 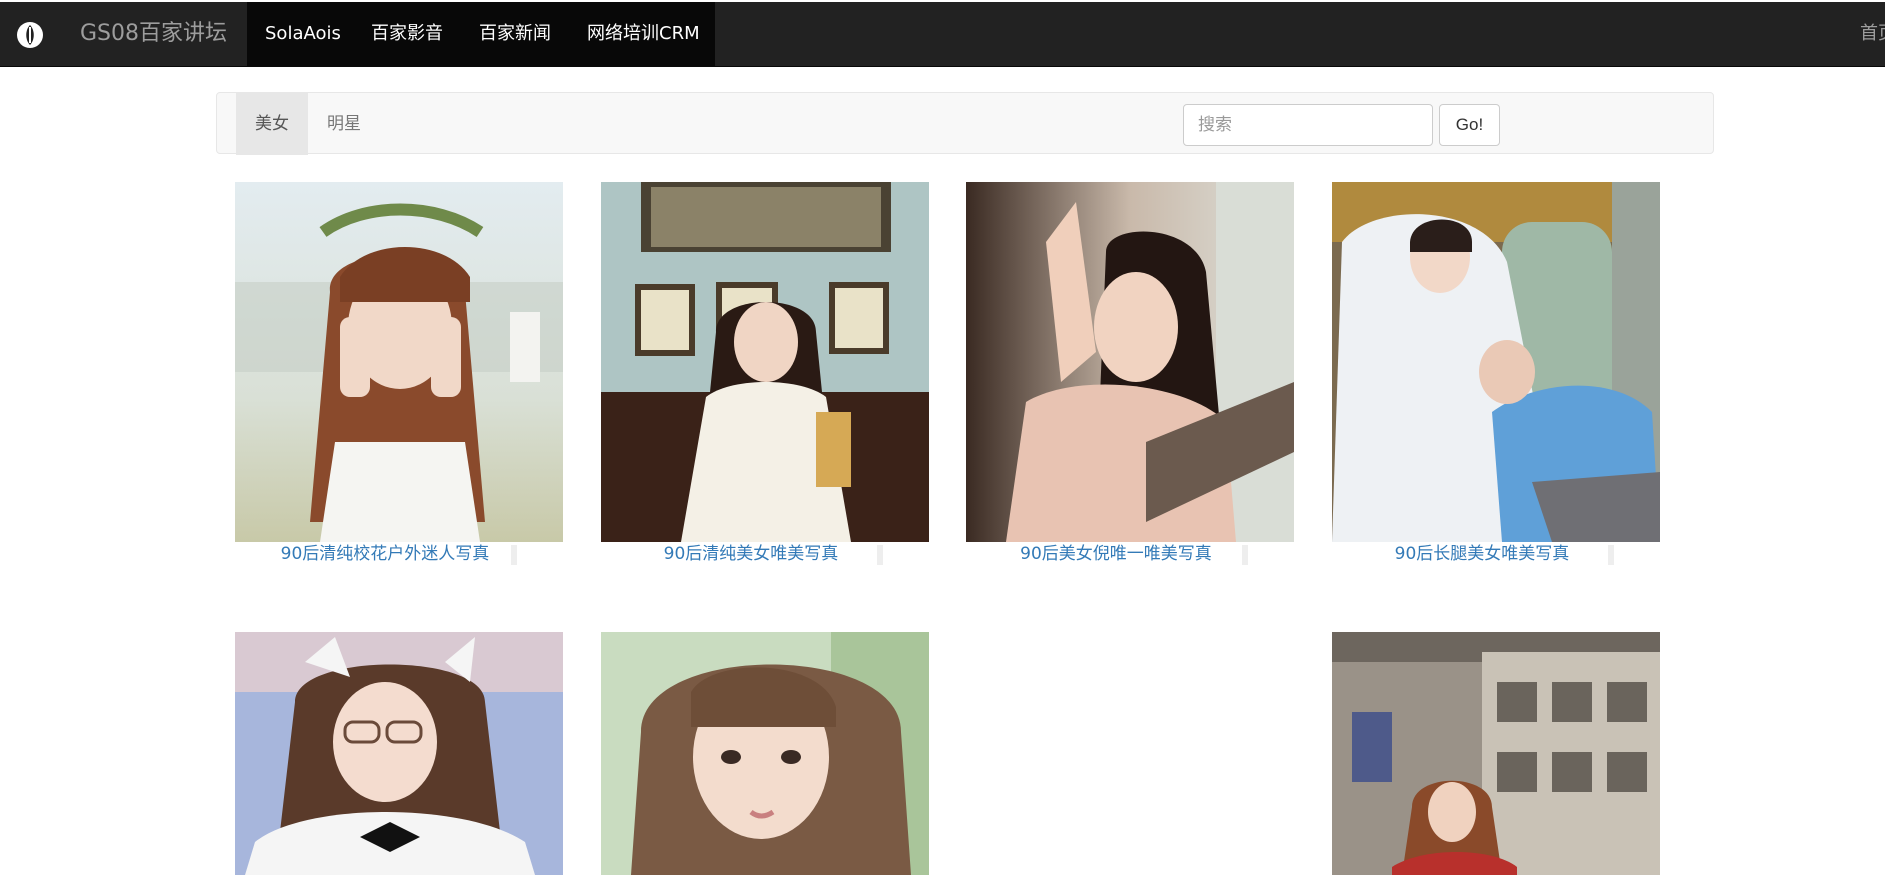 I want to click on brand-logo-icon, so click(x=30, y=35).